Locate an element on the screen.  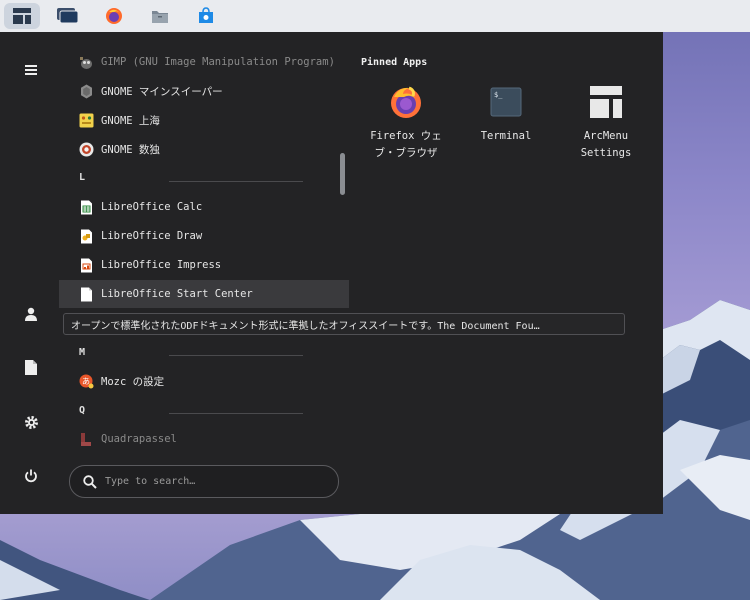
settings-icon is located at coordinates (31, 422).